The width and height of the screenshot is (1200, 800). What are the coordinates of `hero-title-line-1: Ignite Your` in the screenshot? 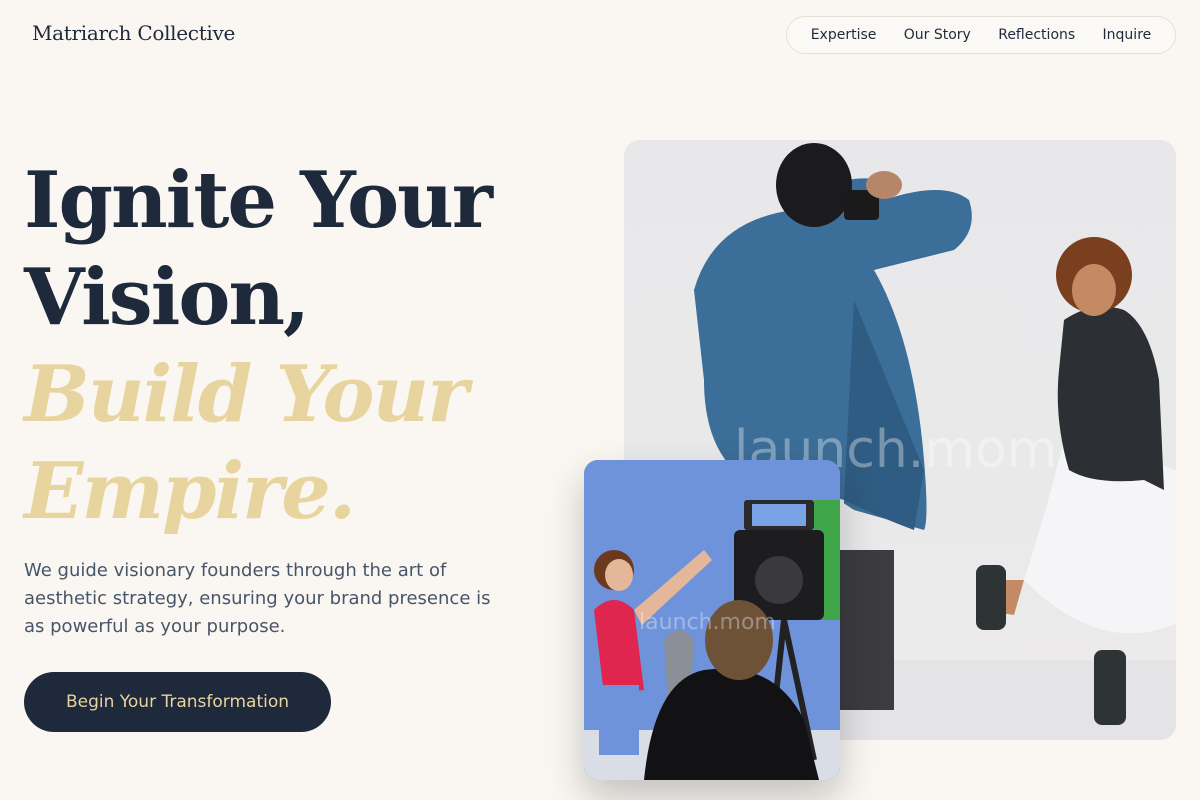 It's located at (258, 200).